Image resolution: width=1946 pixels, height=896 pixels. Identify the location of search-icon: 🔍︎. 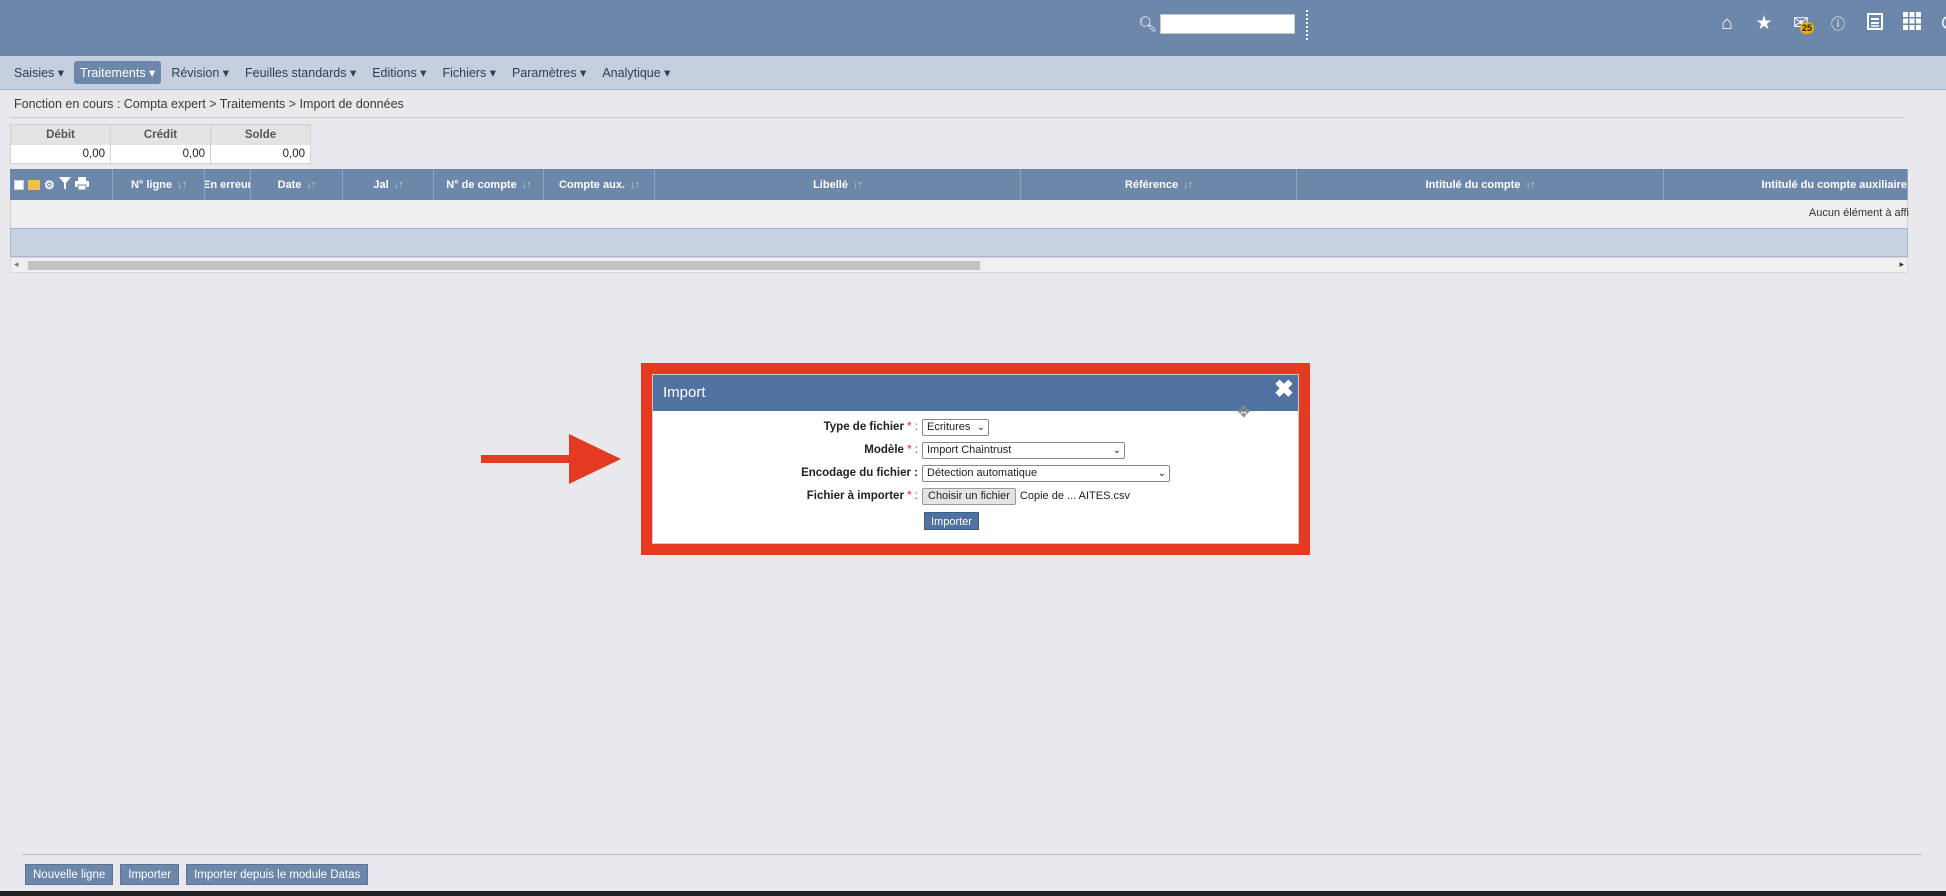
(1147, 24).